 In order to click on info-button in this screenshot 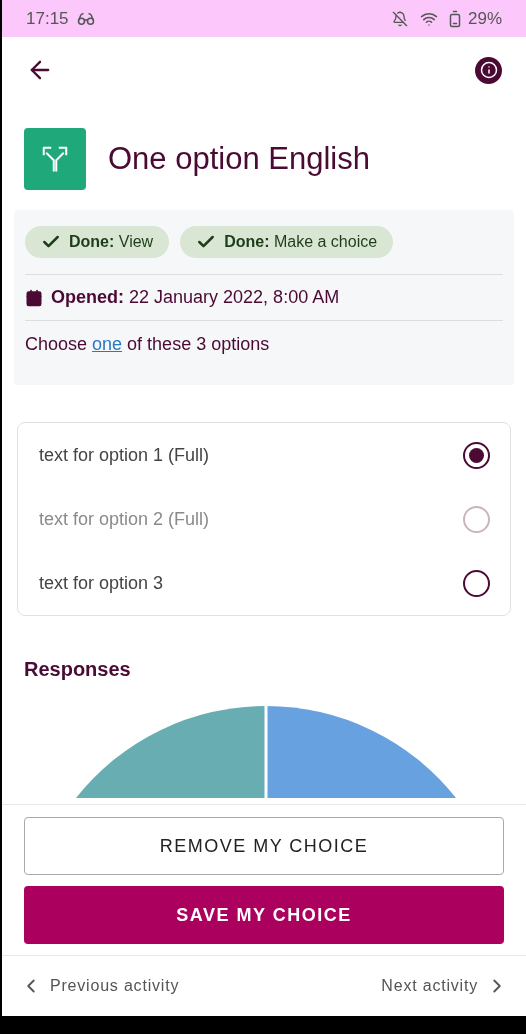, I will do `click(488, 70)`.